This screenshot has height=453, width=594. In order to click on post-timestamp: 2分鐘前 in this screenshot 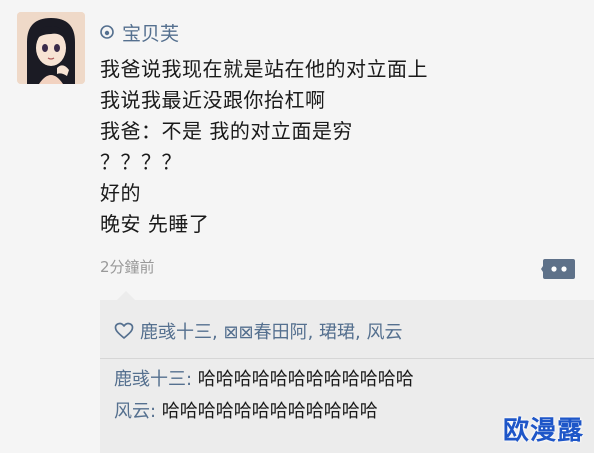, I will do `click(127, 267)`.